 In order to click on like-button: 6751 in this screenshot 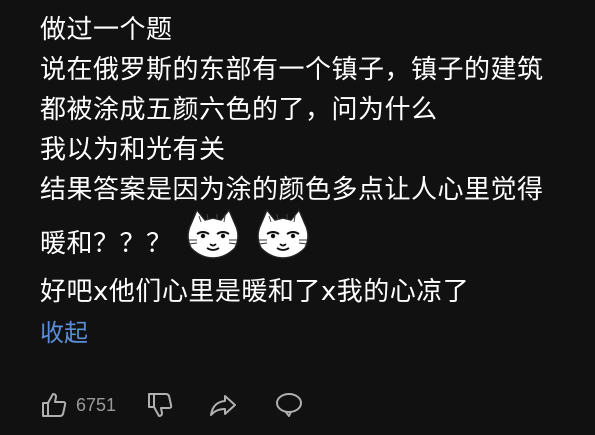, I will do `click(78, 405)`.